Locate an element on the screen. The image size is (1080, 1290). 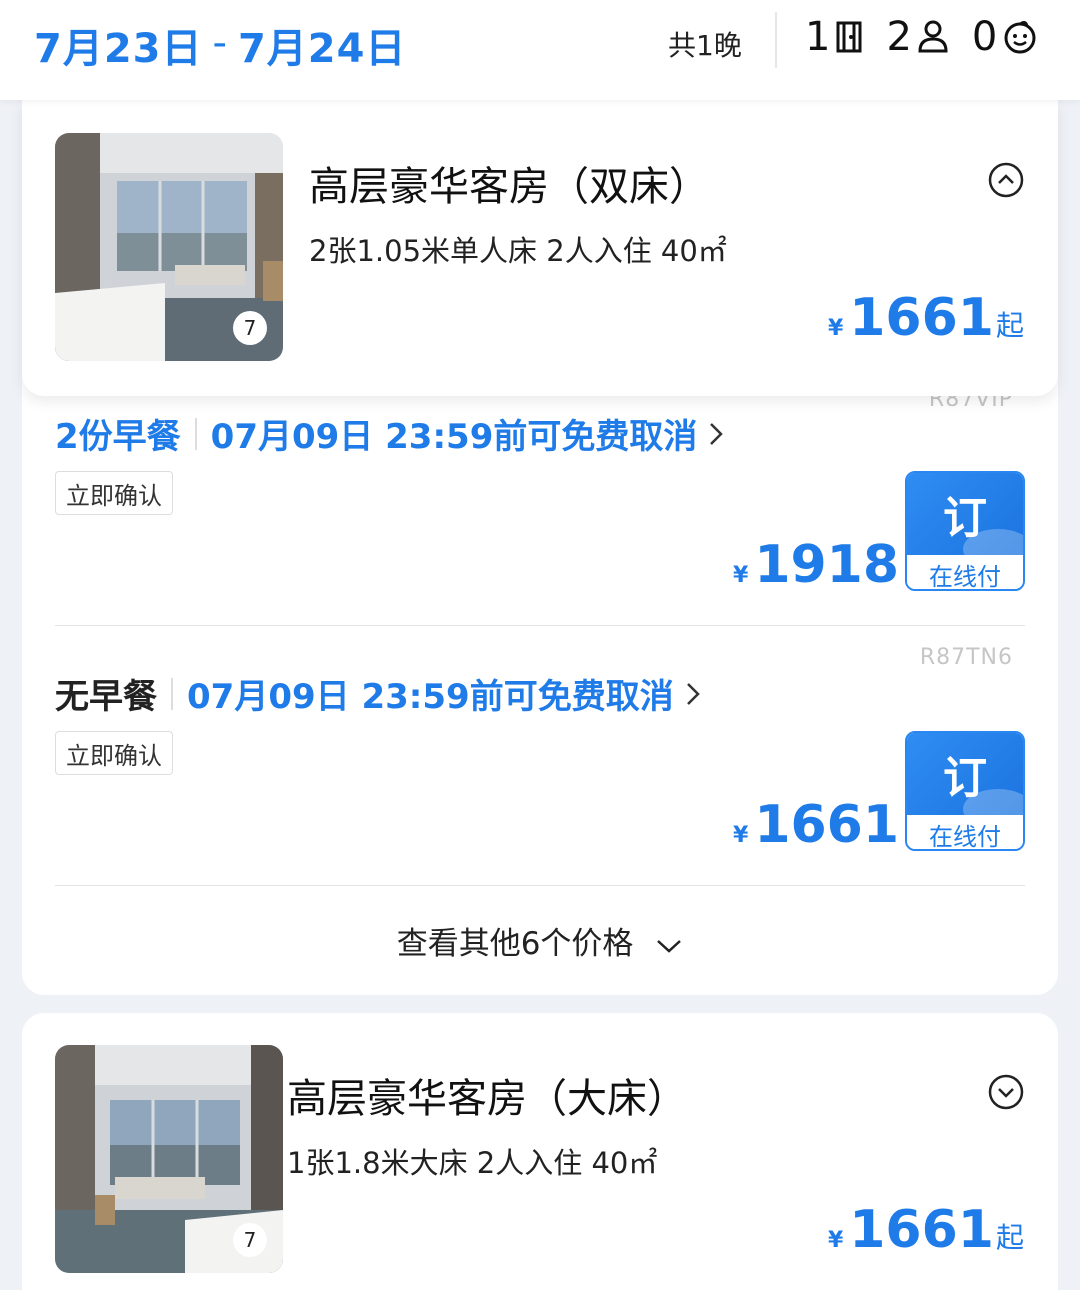
children-count-value: 0 is located at coordinates (984, 37).